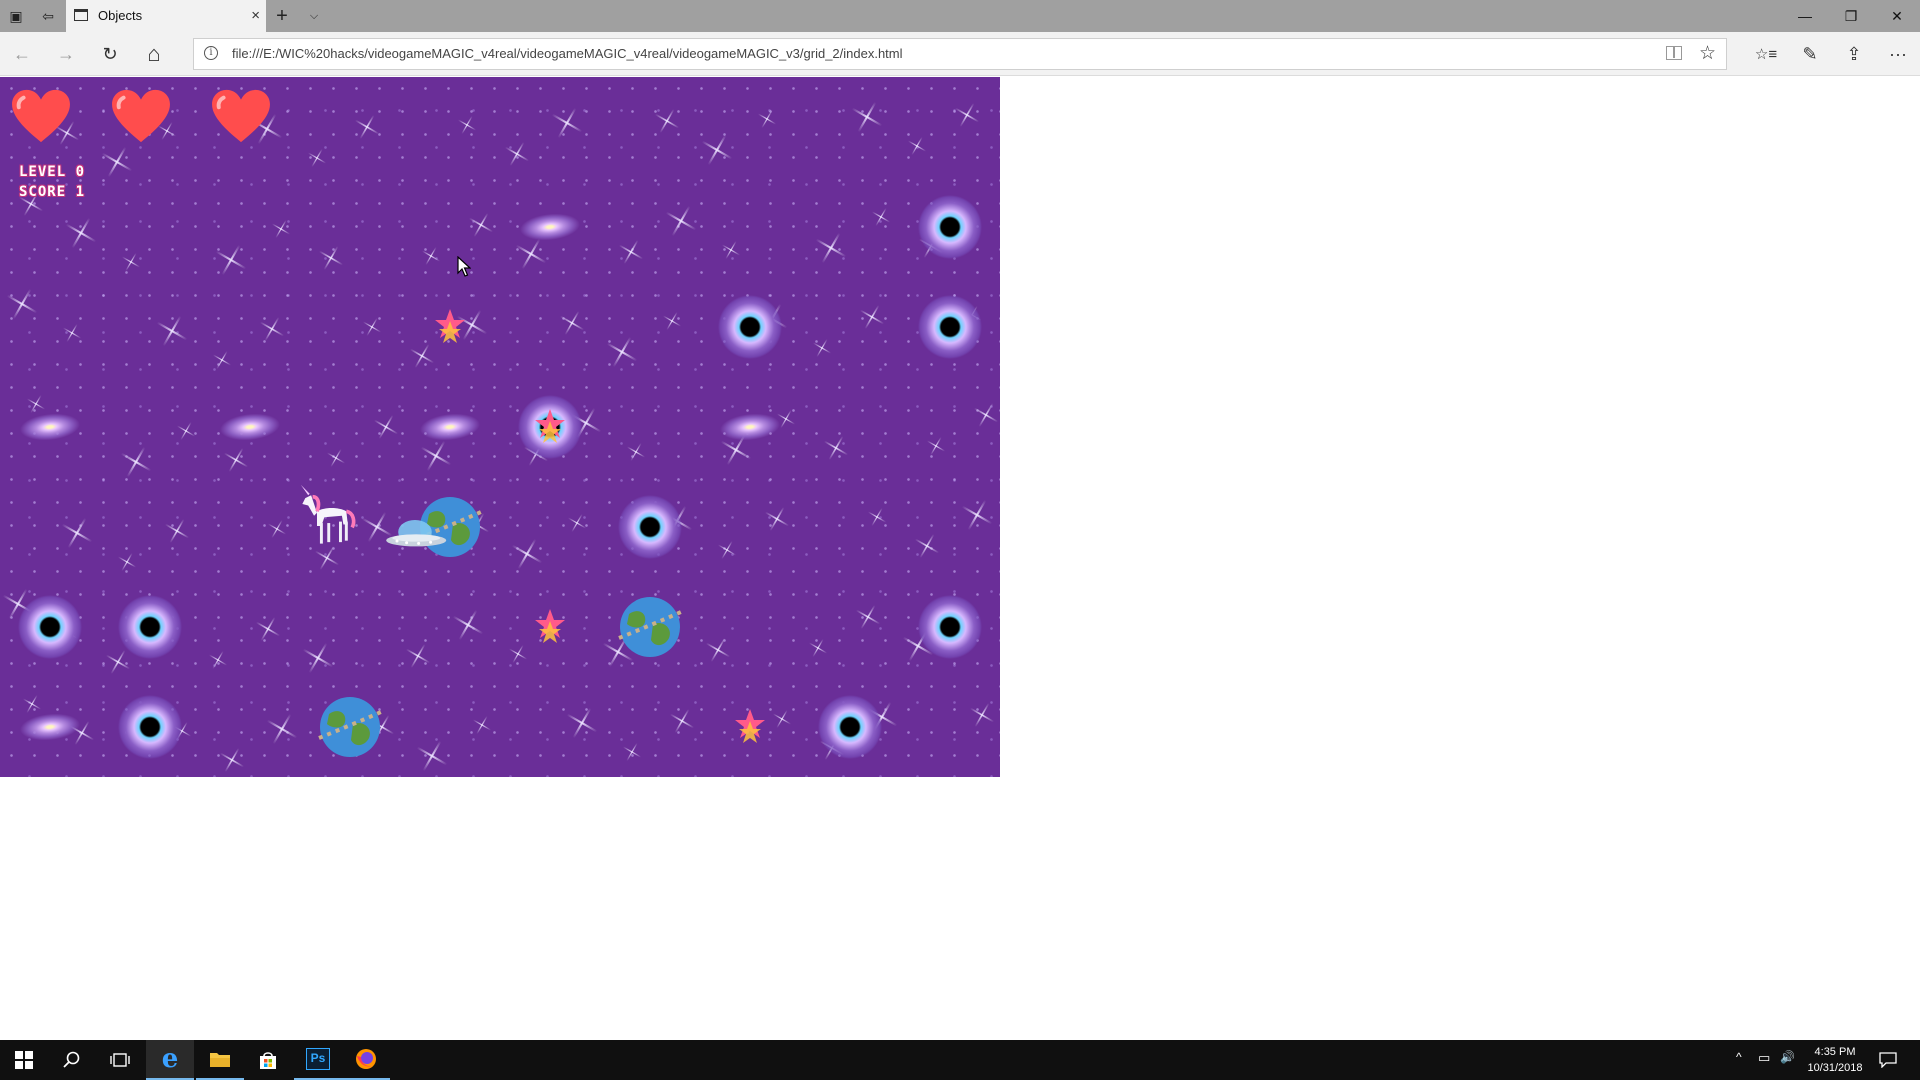 The width and height of the screenshot is (1920, 1080). I want to click on edge-taskbar-button: e, so click(170, 1060).